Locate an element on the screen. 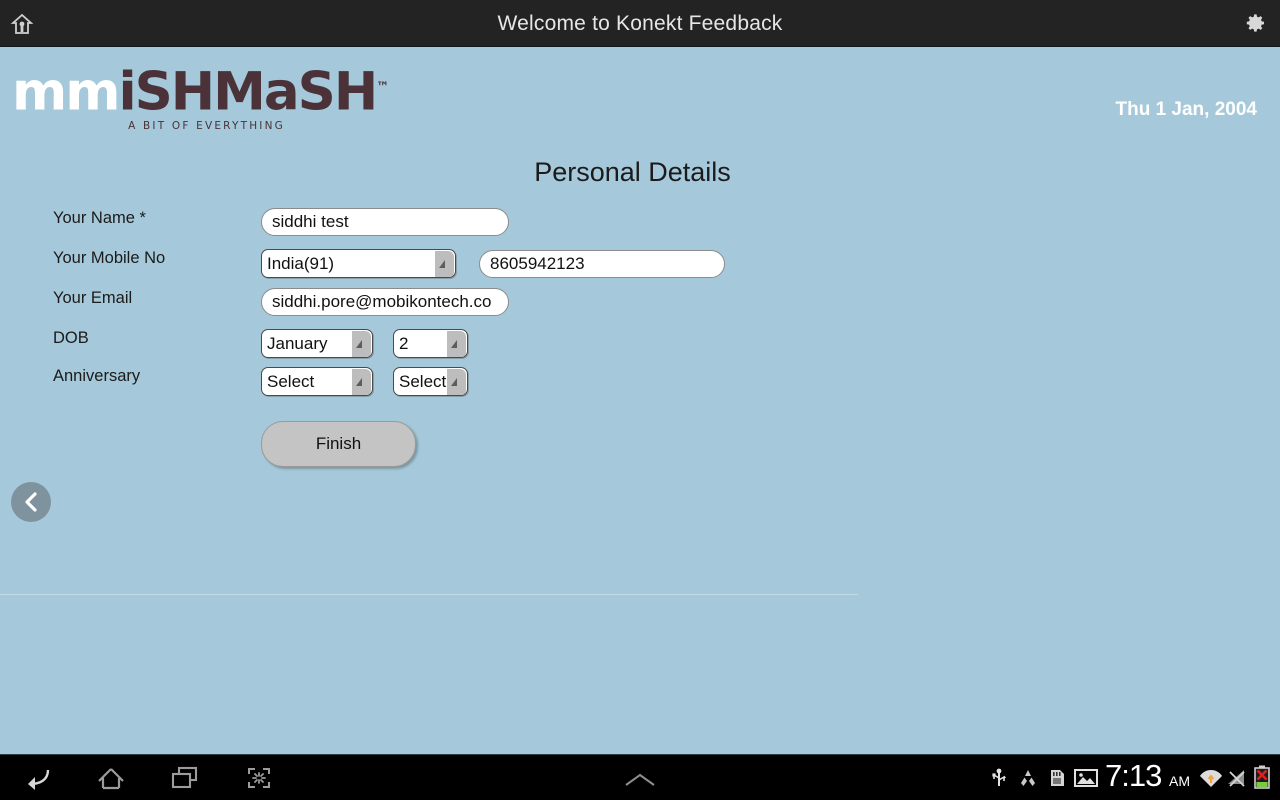 The image size is (1280, 800). field-row-dob: DOB January 2 is located at coordinates (640, 349).